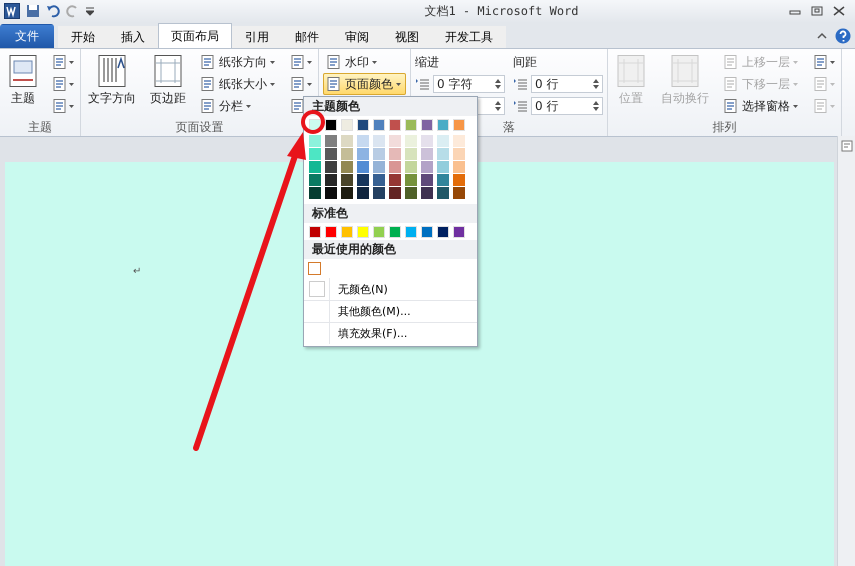  What do you see at coordinates (12, 11) in the screenshot?
I see `word-logo-icon` at bounding box center [12, 11].